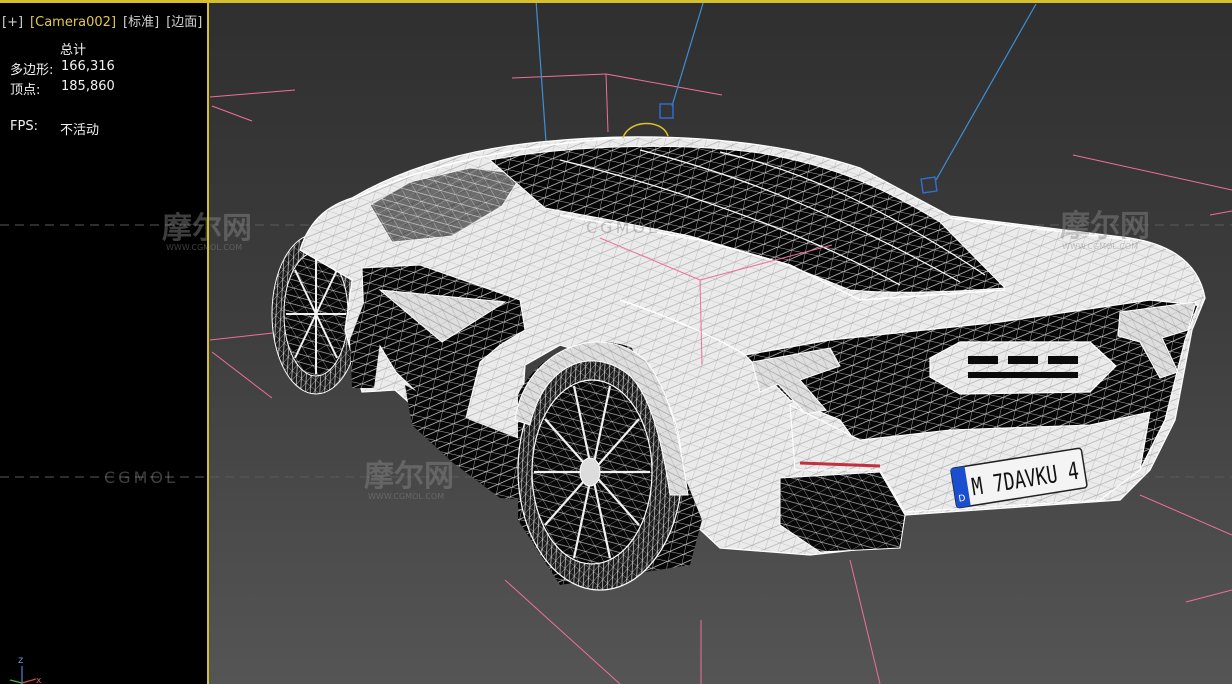 This screenshot has width=1232, height=684. Describe the element at coordinates (88, 66) in the screenshot. I see `stats-polygons-value: 166,316` at that location.